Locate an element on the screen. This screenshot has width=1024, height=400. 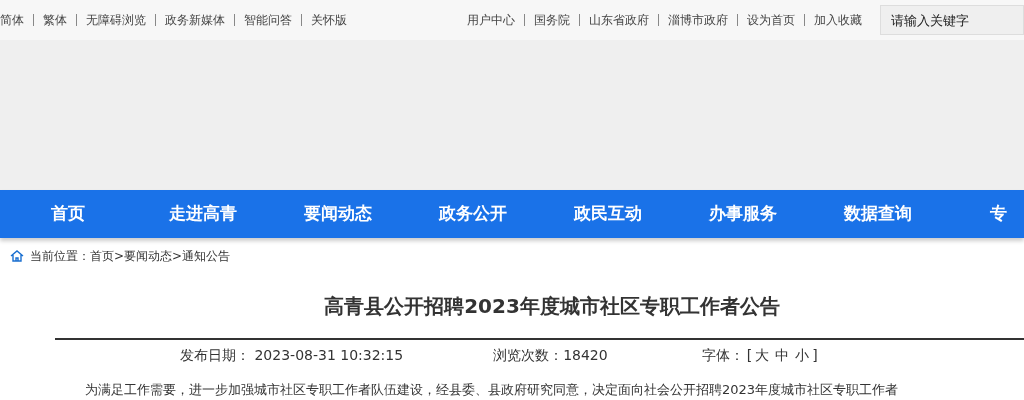
nav-item: 首页 is located at coordinates (67, 214).